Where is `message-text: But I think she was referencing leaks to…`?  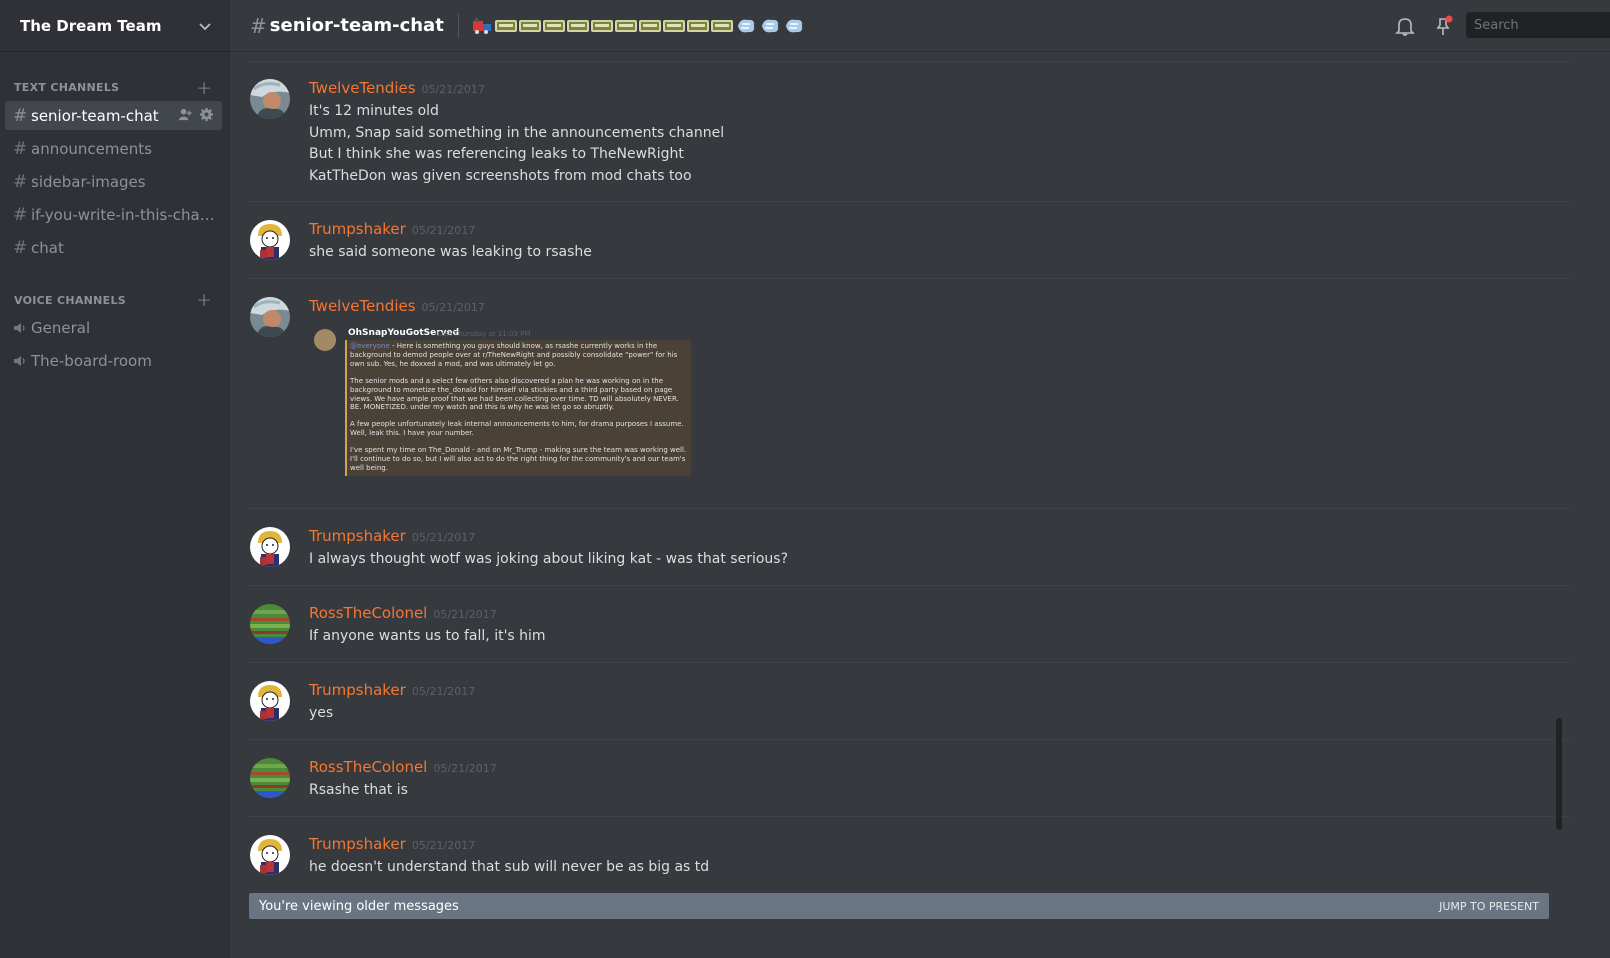
message-text: But I think she was referencing leaks to… is located at coordinates (496, 154).